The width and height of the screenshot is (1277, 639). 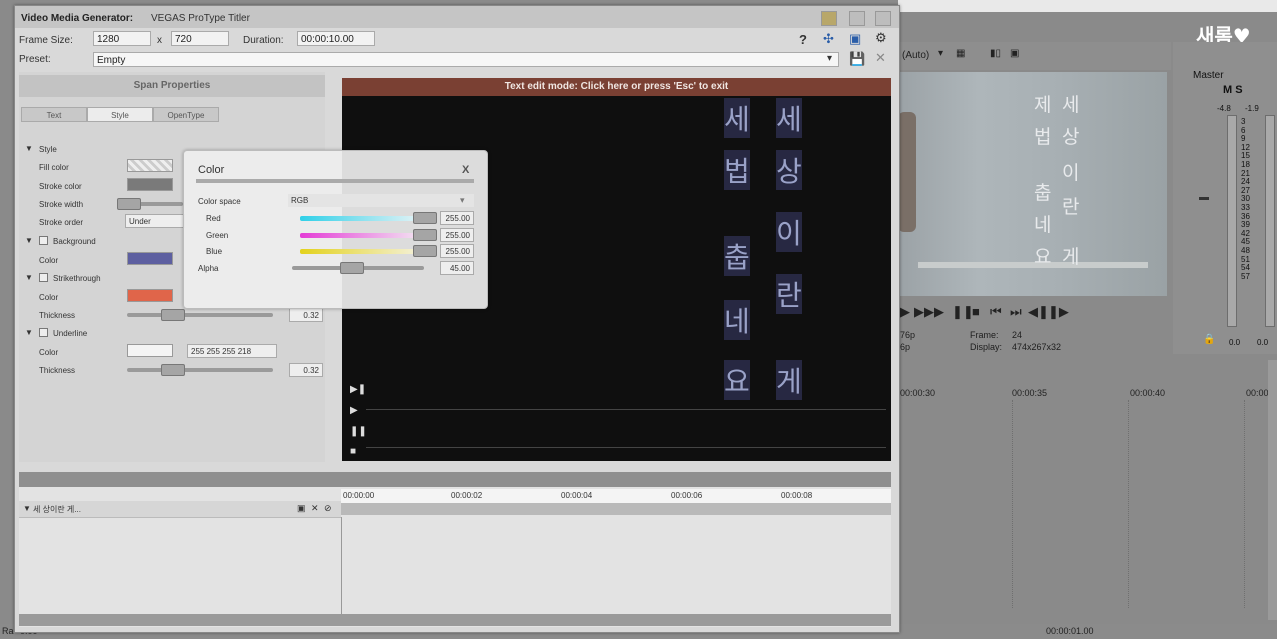 What do you see at coordinates (43, 277) in the screenshot?
I see `strikethrough-checkbox` at bounding box center [43, 277].